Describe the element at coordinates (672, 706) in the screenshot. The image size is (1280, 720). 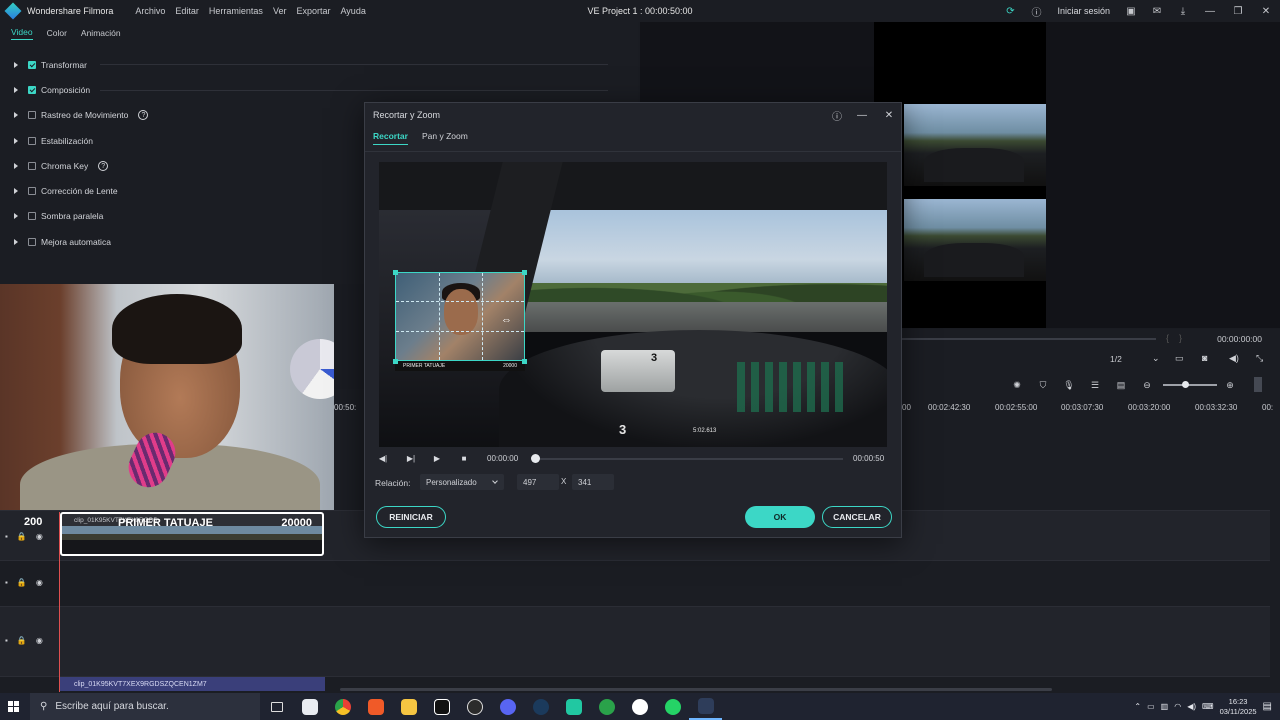
I see `whatsapp-icon` at that location.